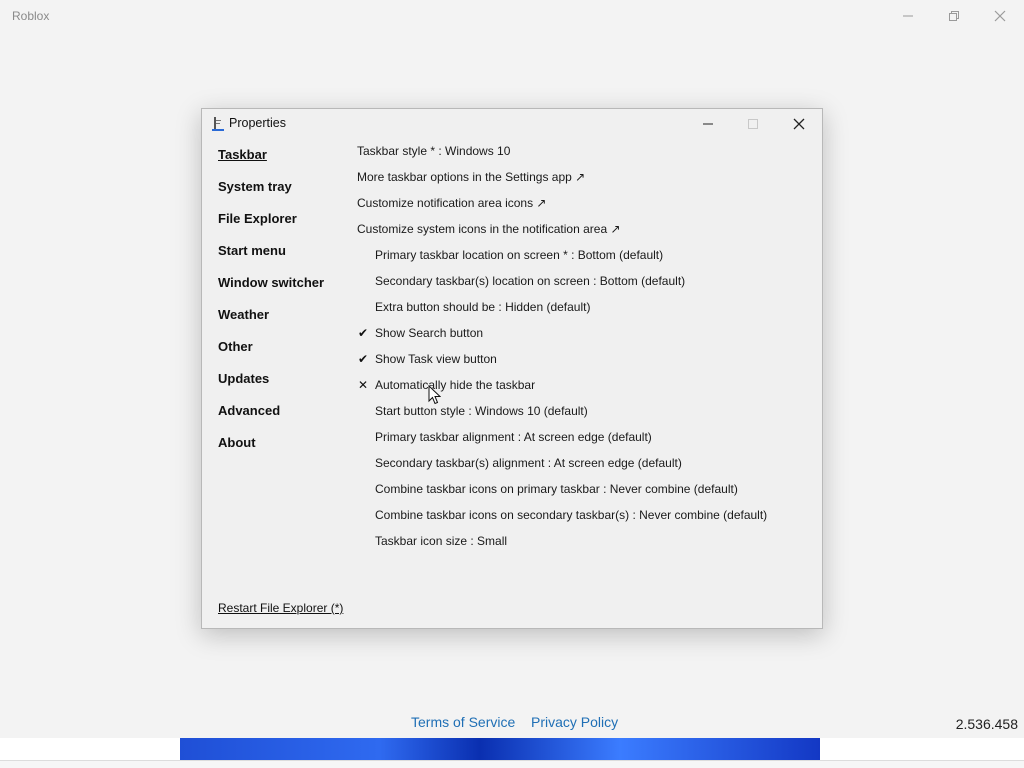  What do you see at coordinates (434, 395) in the screenshot?
I see `mouse-cursor-icon` at bounding box center [434, 395].